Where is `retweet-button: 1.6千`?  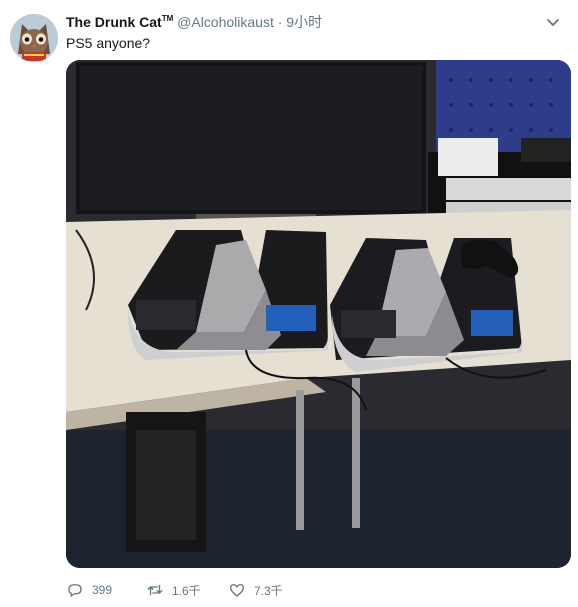 retweet-button: 1.6千 is located at coordinates (173, 590).